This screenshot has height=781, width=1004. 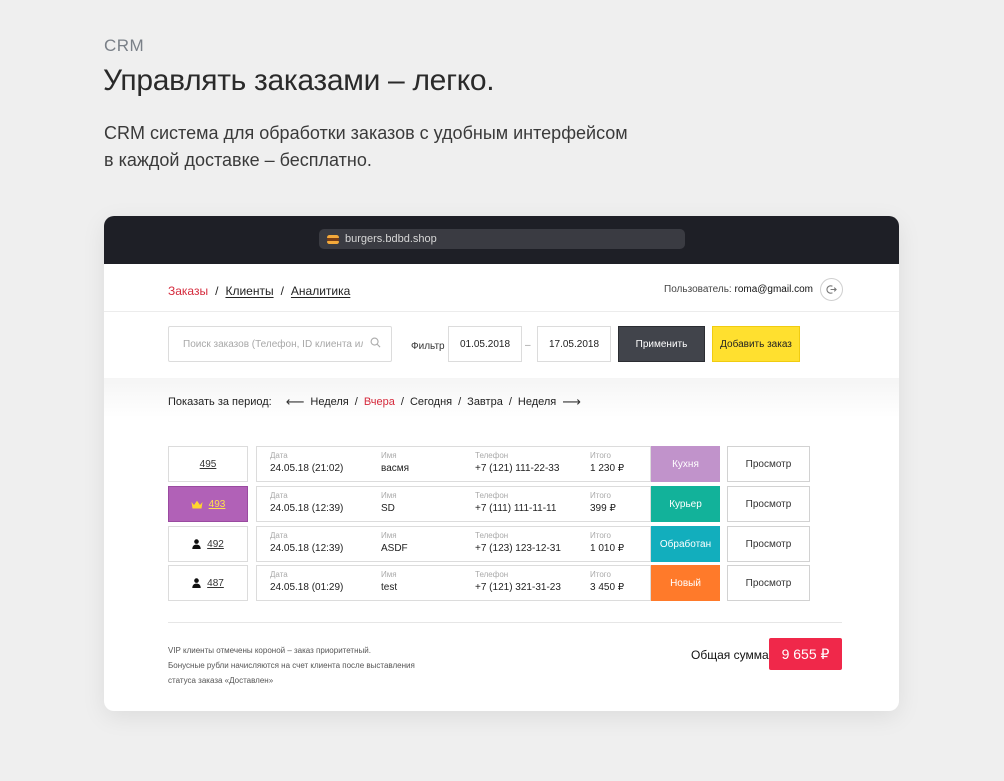 I want to click on order-total: 3 450 ₽, so click(x=607, y=587).